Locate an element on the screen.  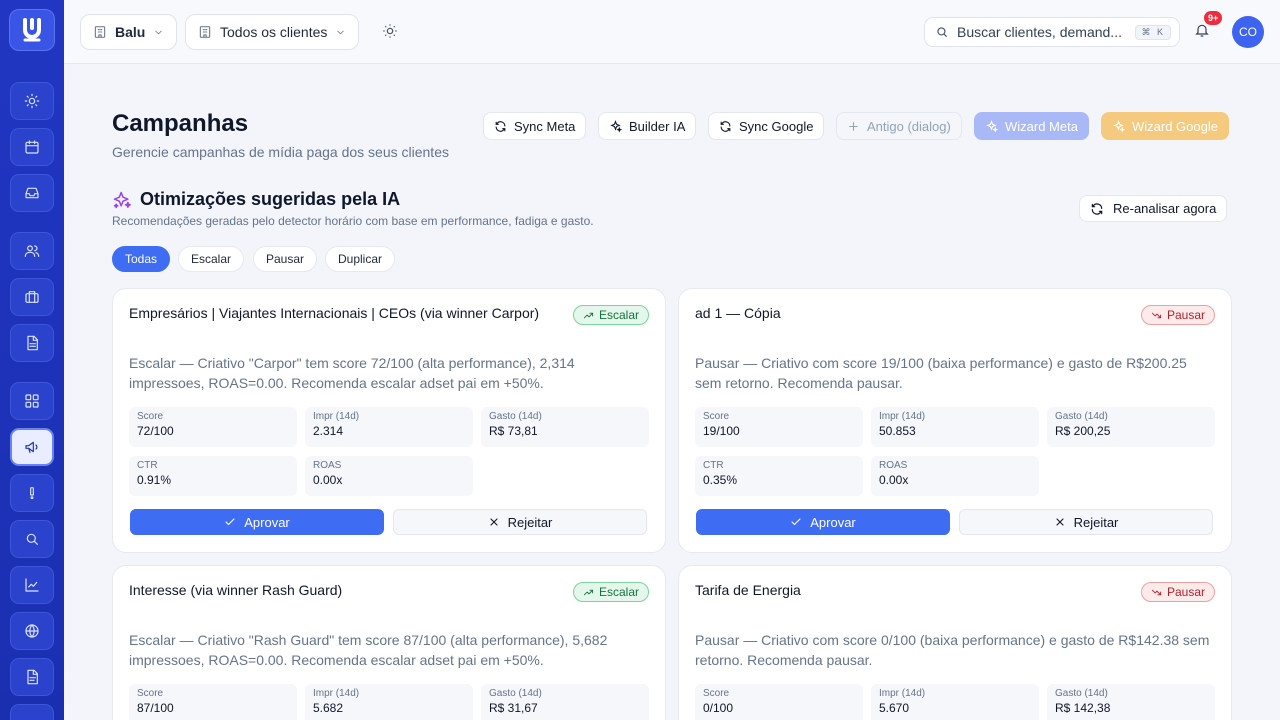
app-logo is located at coordinates (32, 30).